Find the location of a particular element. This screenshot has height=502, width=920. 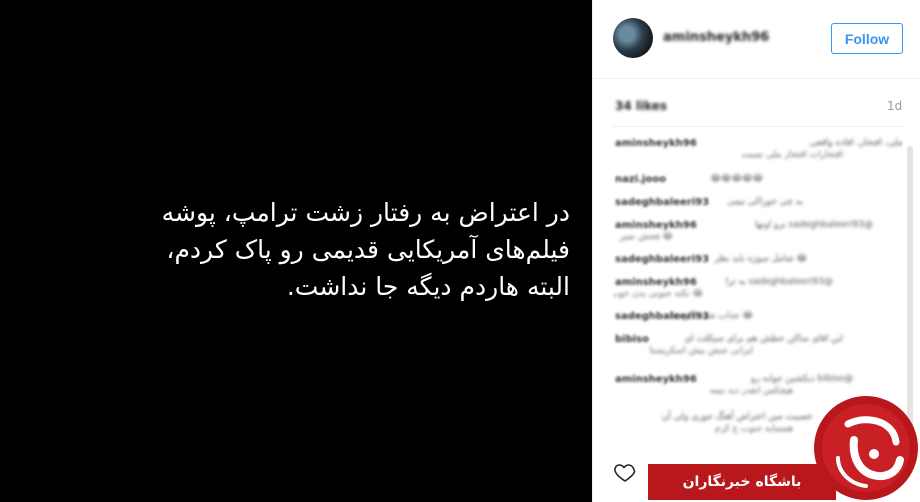

comment-text-line2: 😂 نکته جنوبی بدن خوب is located at coordinates (658, 294).